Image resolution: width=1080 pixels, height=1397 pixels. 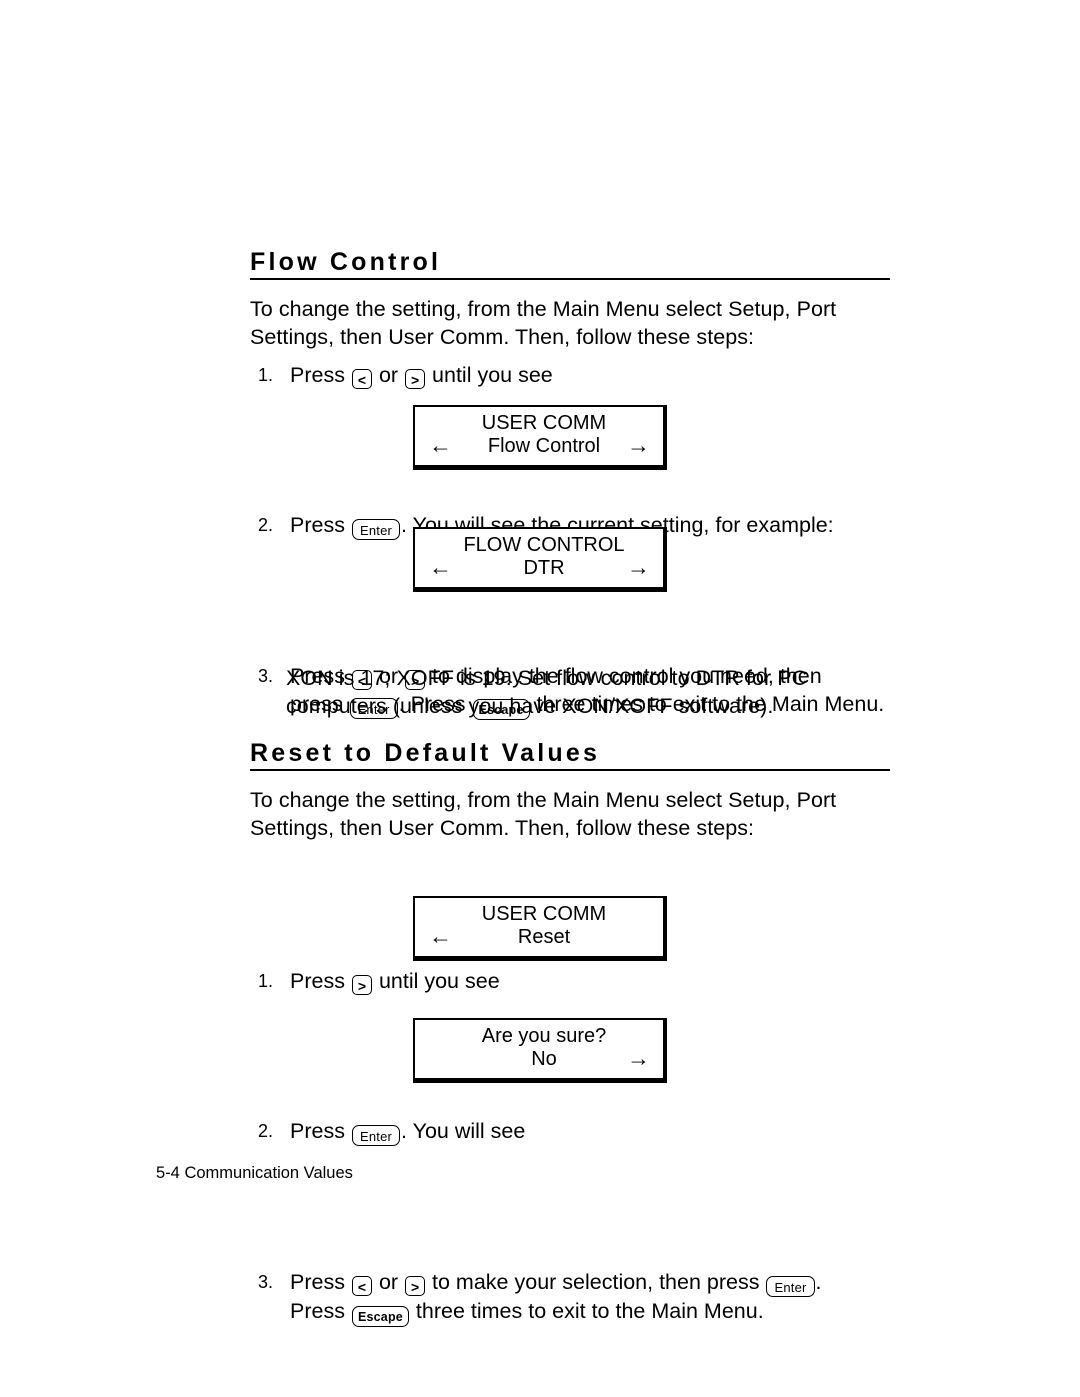 I want to click on lcd-display-flow-control-dtr: FLOW CONTROL DTR ← →, so click(x=540, y=559).